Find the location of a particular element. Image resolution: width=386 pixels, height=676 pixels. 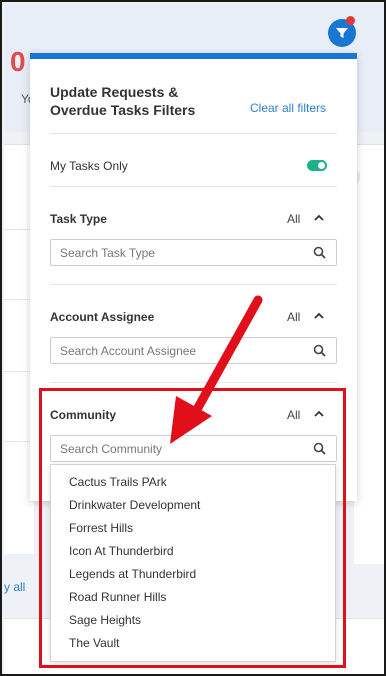

clear-all-filters-link: Clear all filters is located at coordinates (288, 108).